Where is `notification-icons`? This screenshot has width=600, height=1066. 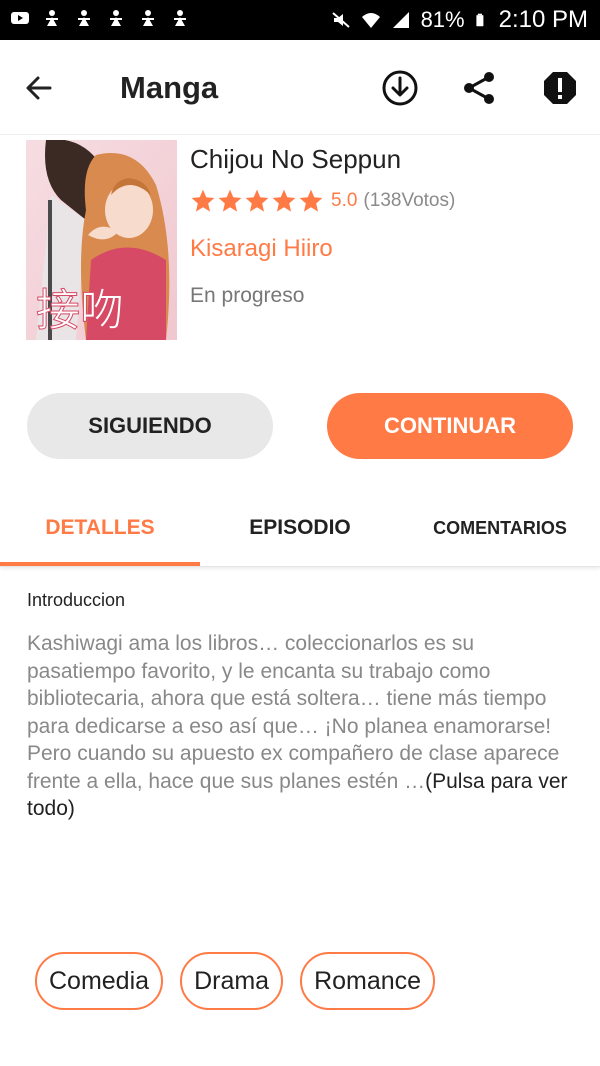 notification-icons is located at coordinates (100, 18).